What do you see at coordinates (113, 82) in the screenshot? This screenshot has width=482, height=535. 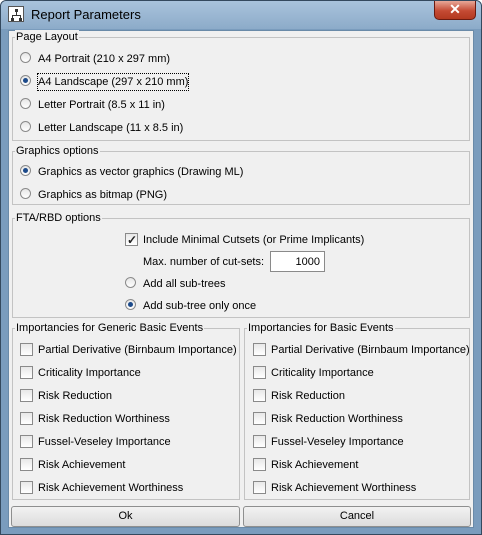 I see `option-label: A4 Landscape (297 x 210 mm)` at bounding box center [113, 82].